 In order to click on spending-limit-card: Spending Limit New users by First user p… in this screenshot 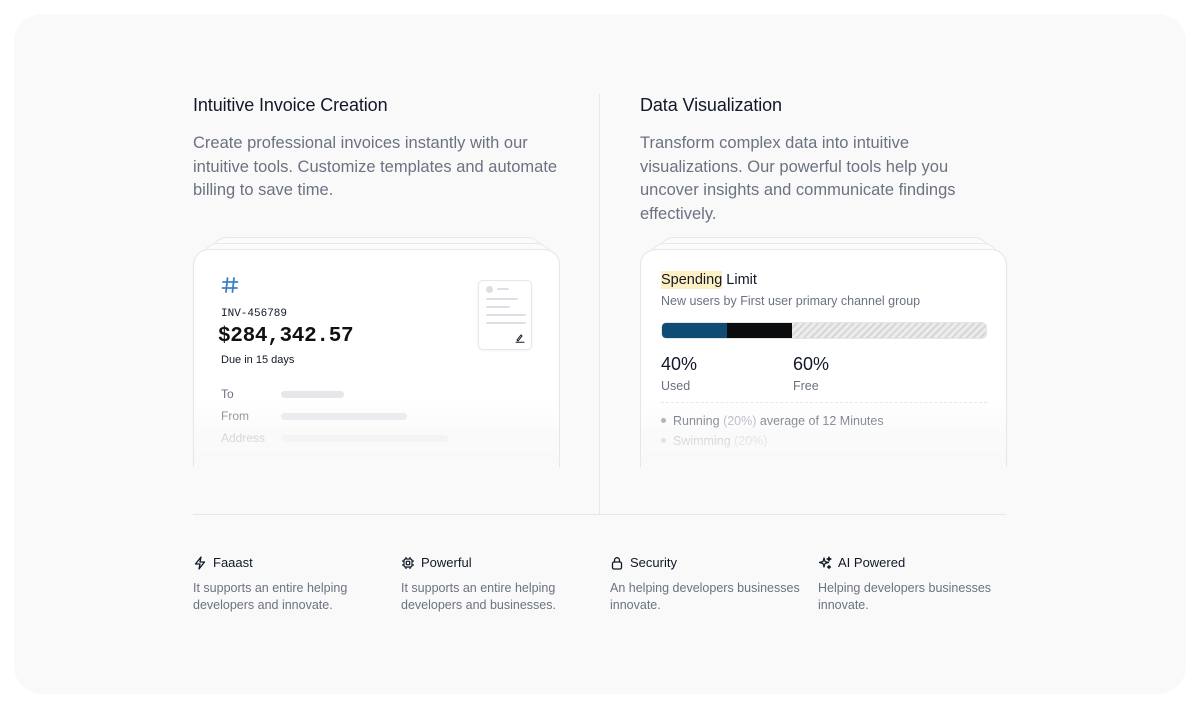, I will do `click(823, 358)`.